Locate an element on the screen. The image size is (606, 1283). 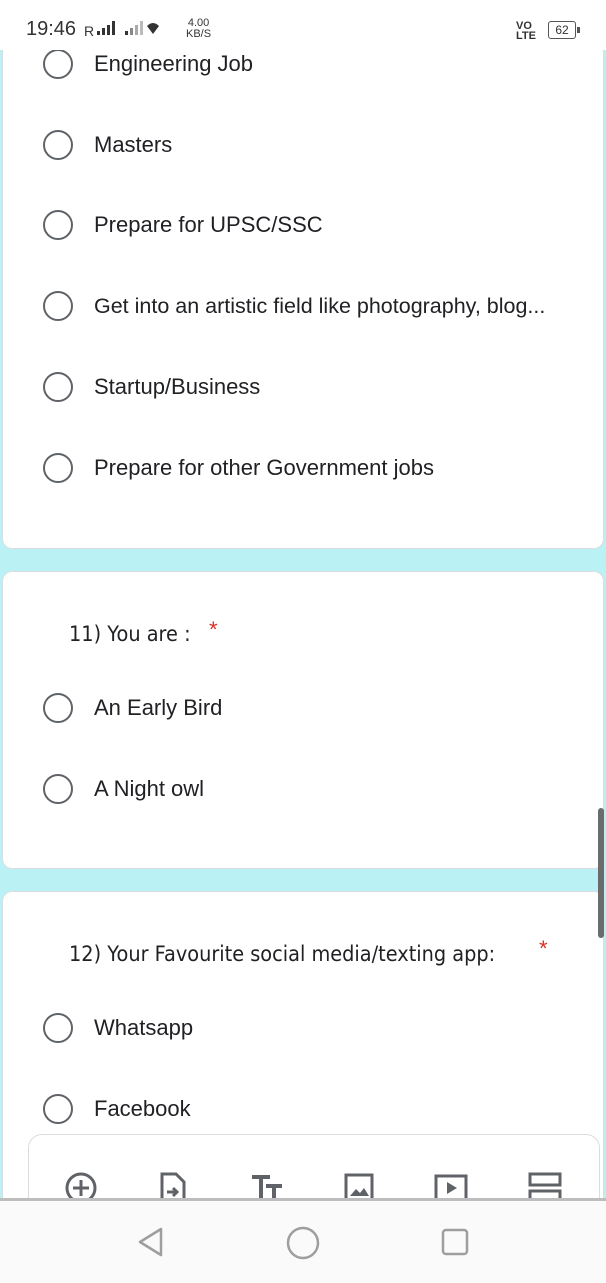
recents-icon is located at coordinates (455, 1244).